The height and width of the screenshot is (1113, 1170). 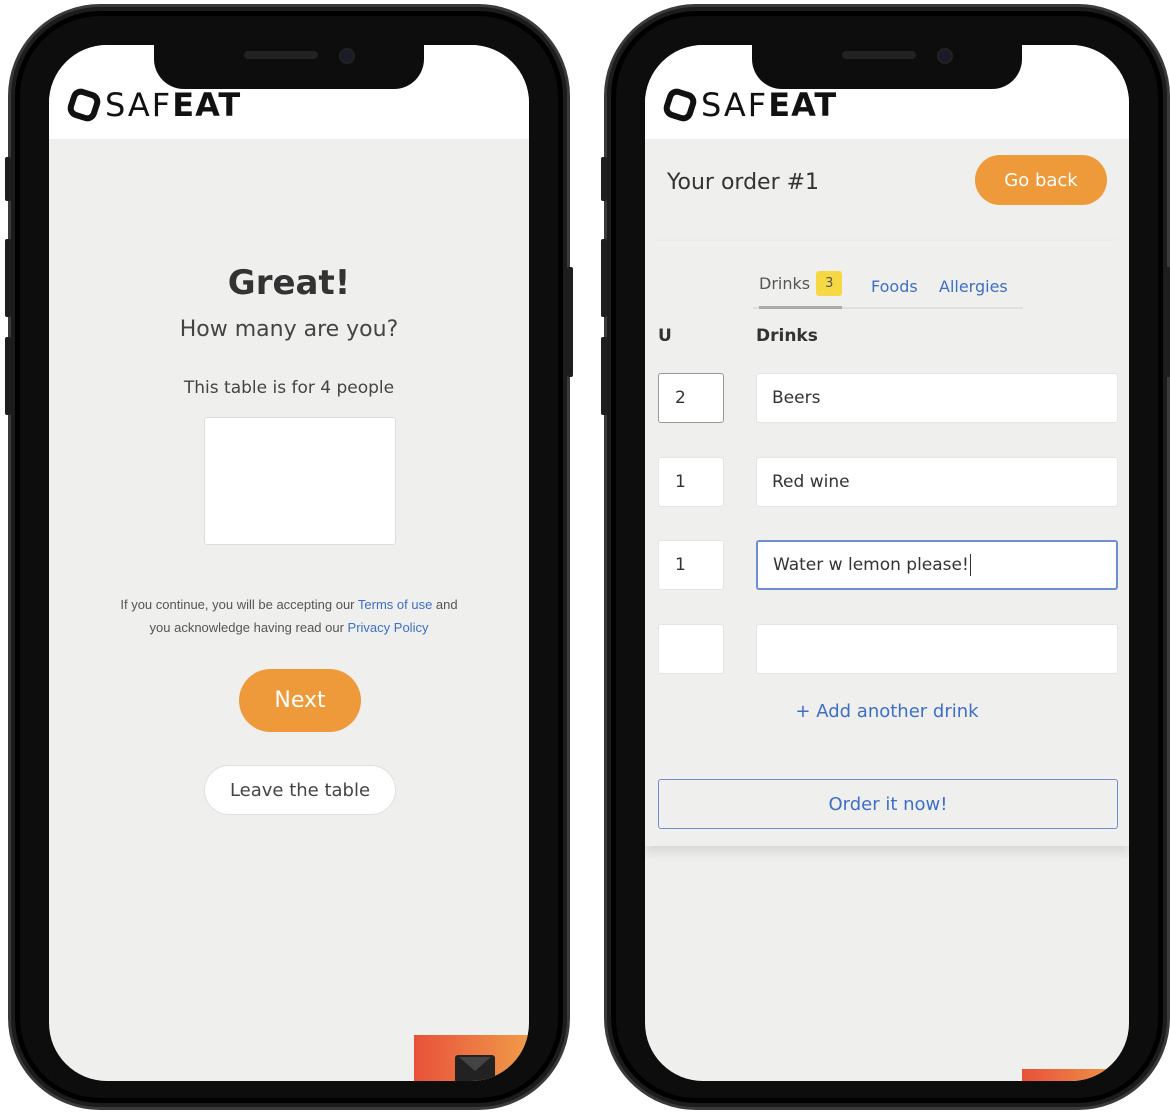 What do you see at coordinates (829, 283) in the screenshot?
I see `drinks-count-badge: 3` at bounding box center [829, 283].